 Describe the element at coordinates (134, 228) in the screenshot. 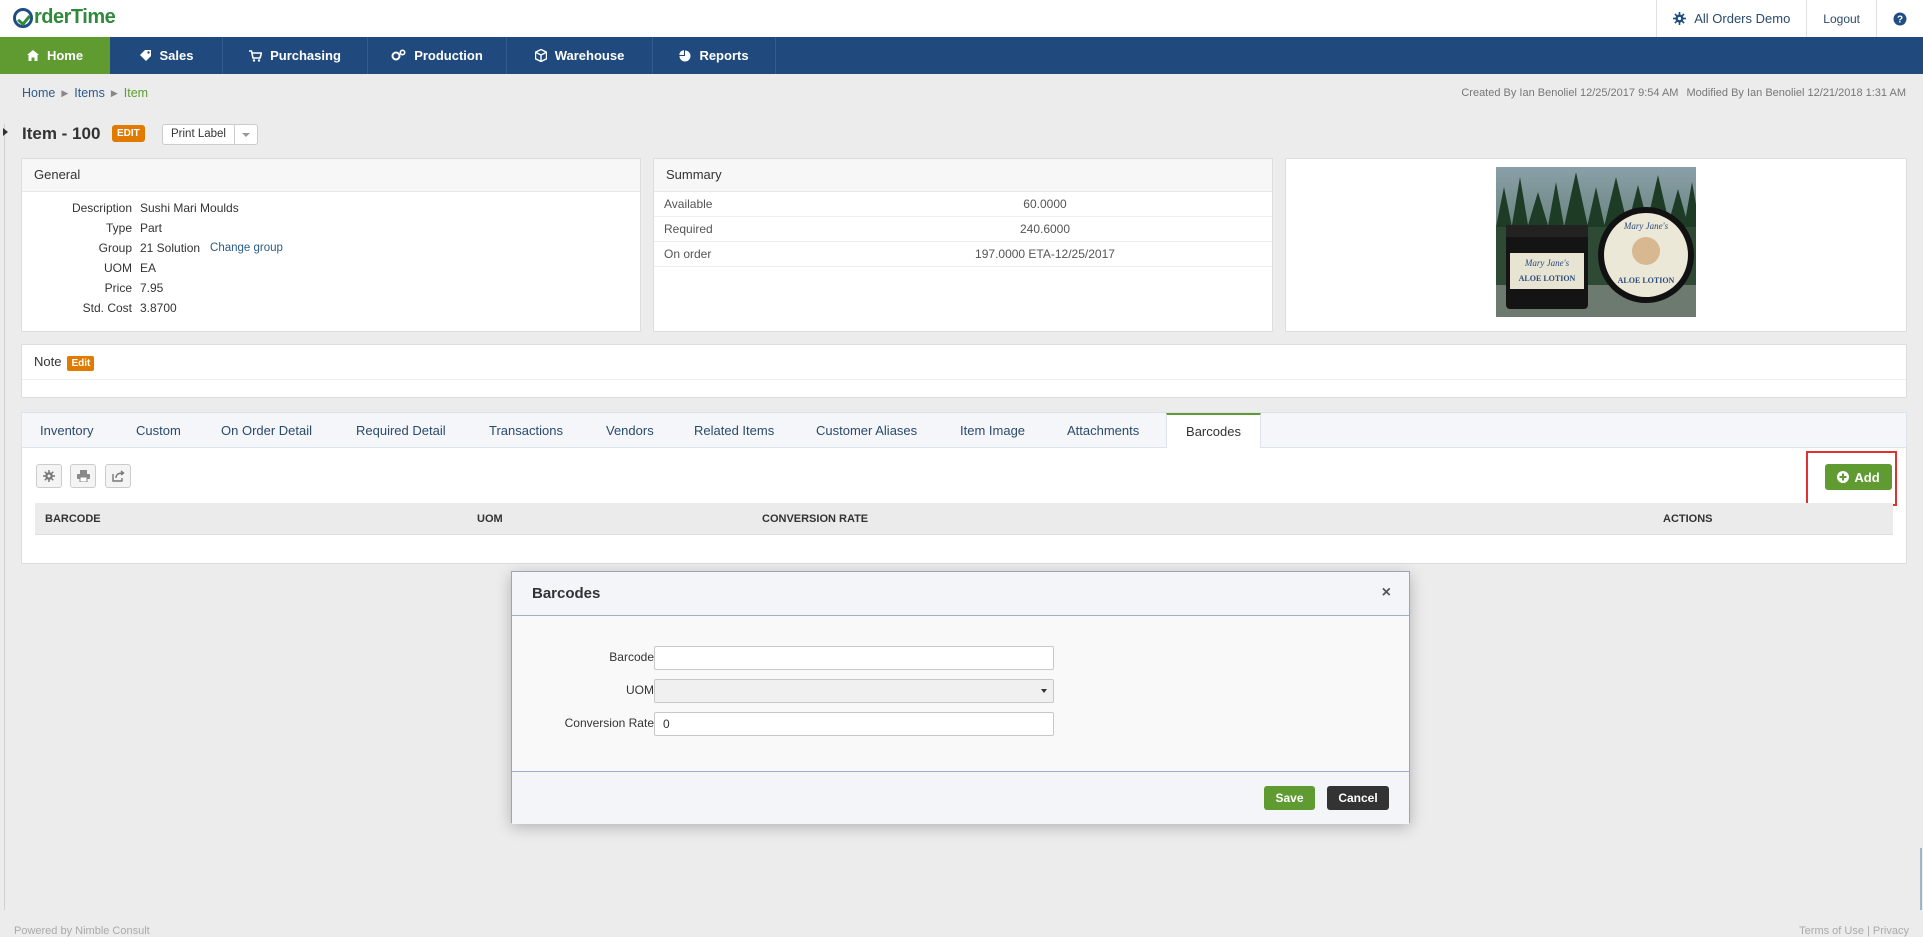

I see `type-row: Type Part` at that location.